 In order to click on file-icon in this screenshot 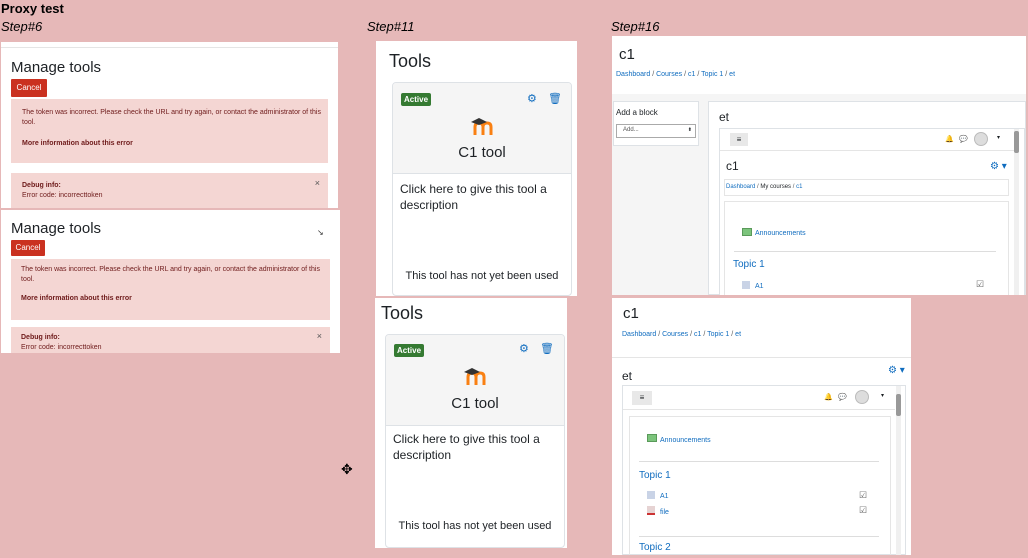, I will do `click(651, 510)`.